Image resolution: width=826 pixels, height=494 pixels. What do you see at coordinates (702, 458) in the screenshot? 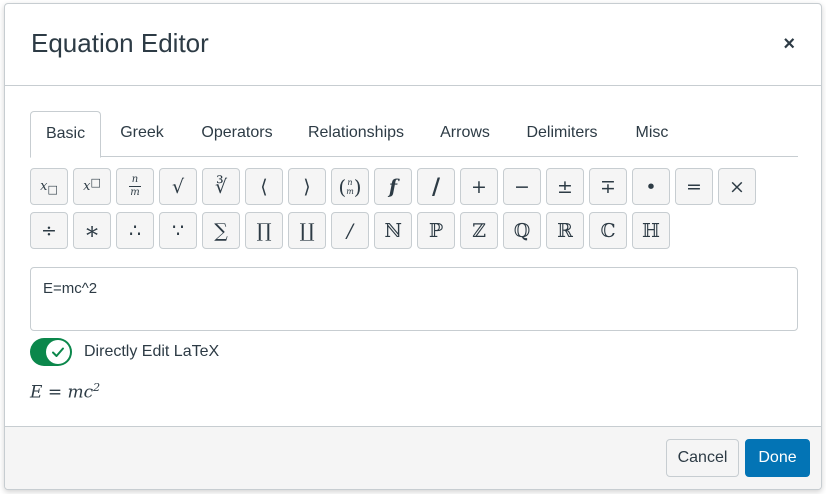
I see `cancel-button: Cancel` at bounding box center [702, 458].